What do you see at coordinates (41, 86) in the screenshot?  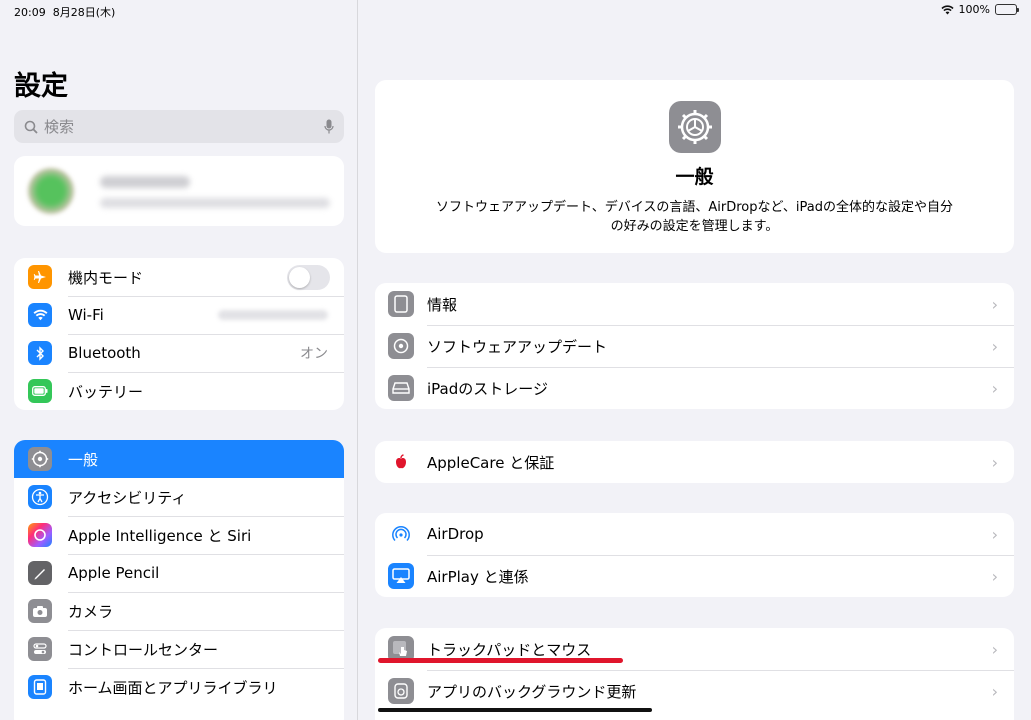 I see `sidebar-title: 設定` at bounding box center [41, 86].